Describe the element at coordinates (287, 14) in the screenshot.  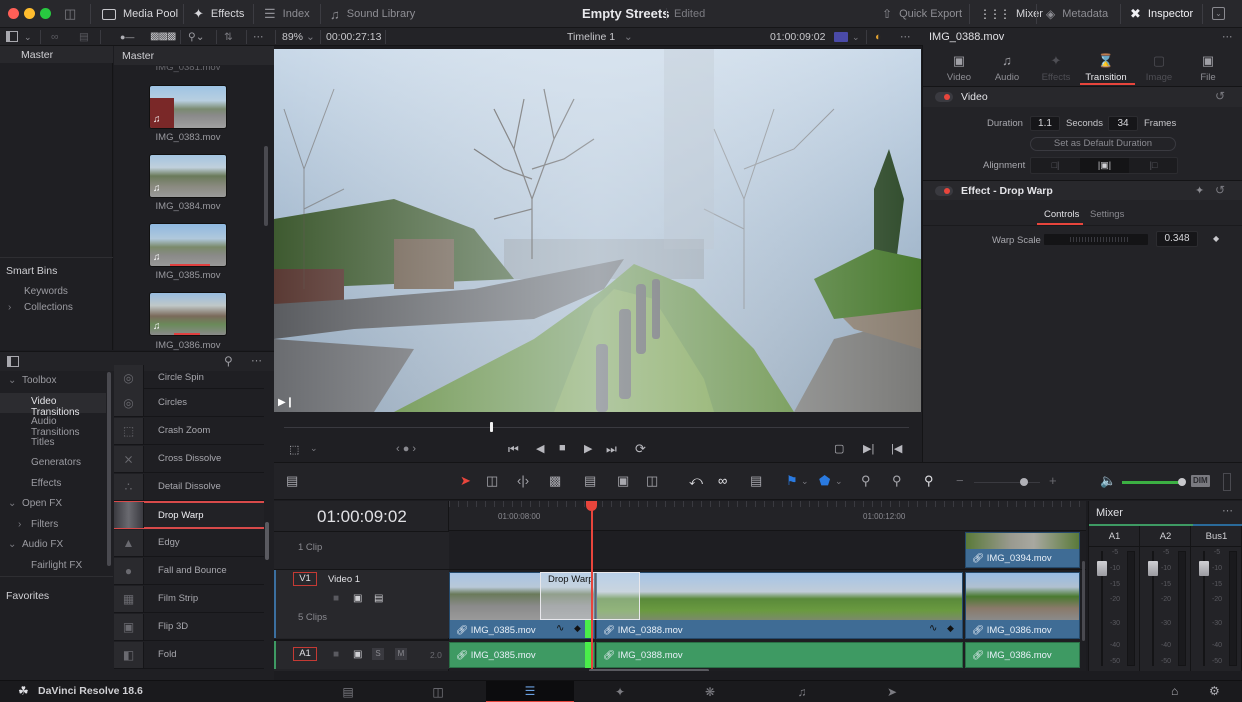
I see `index-button: ☰ Index` at that location.